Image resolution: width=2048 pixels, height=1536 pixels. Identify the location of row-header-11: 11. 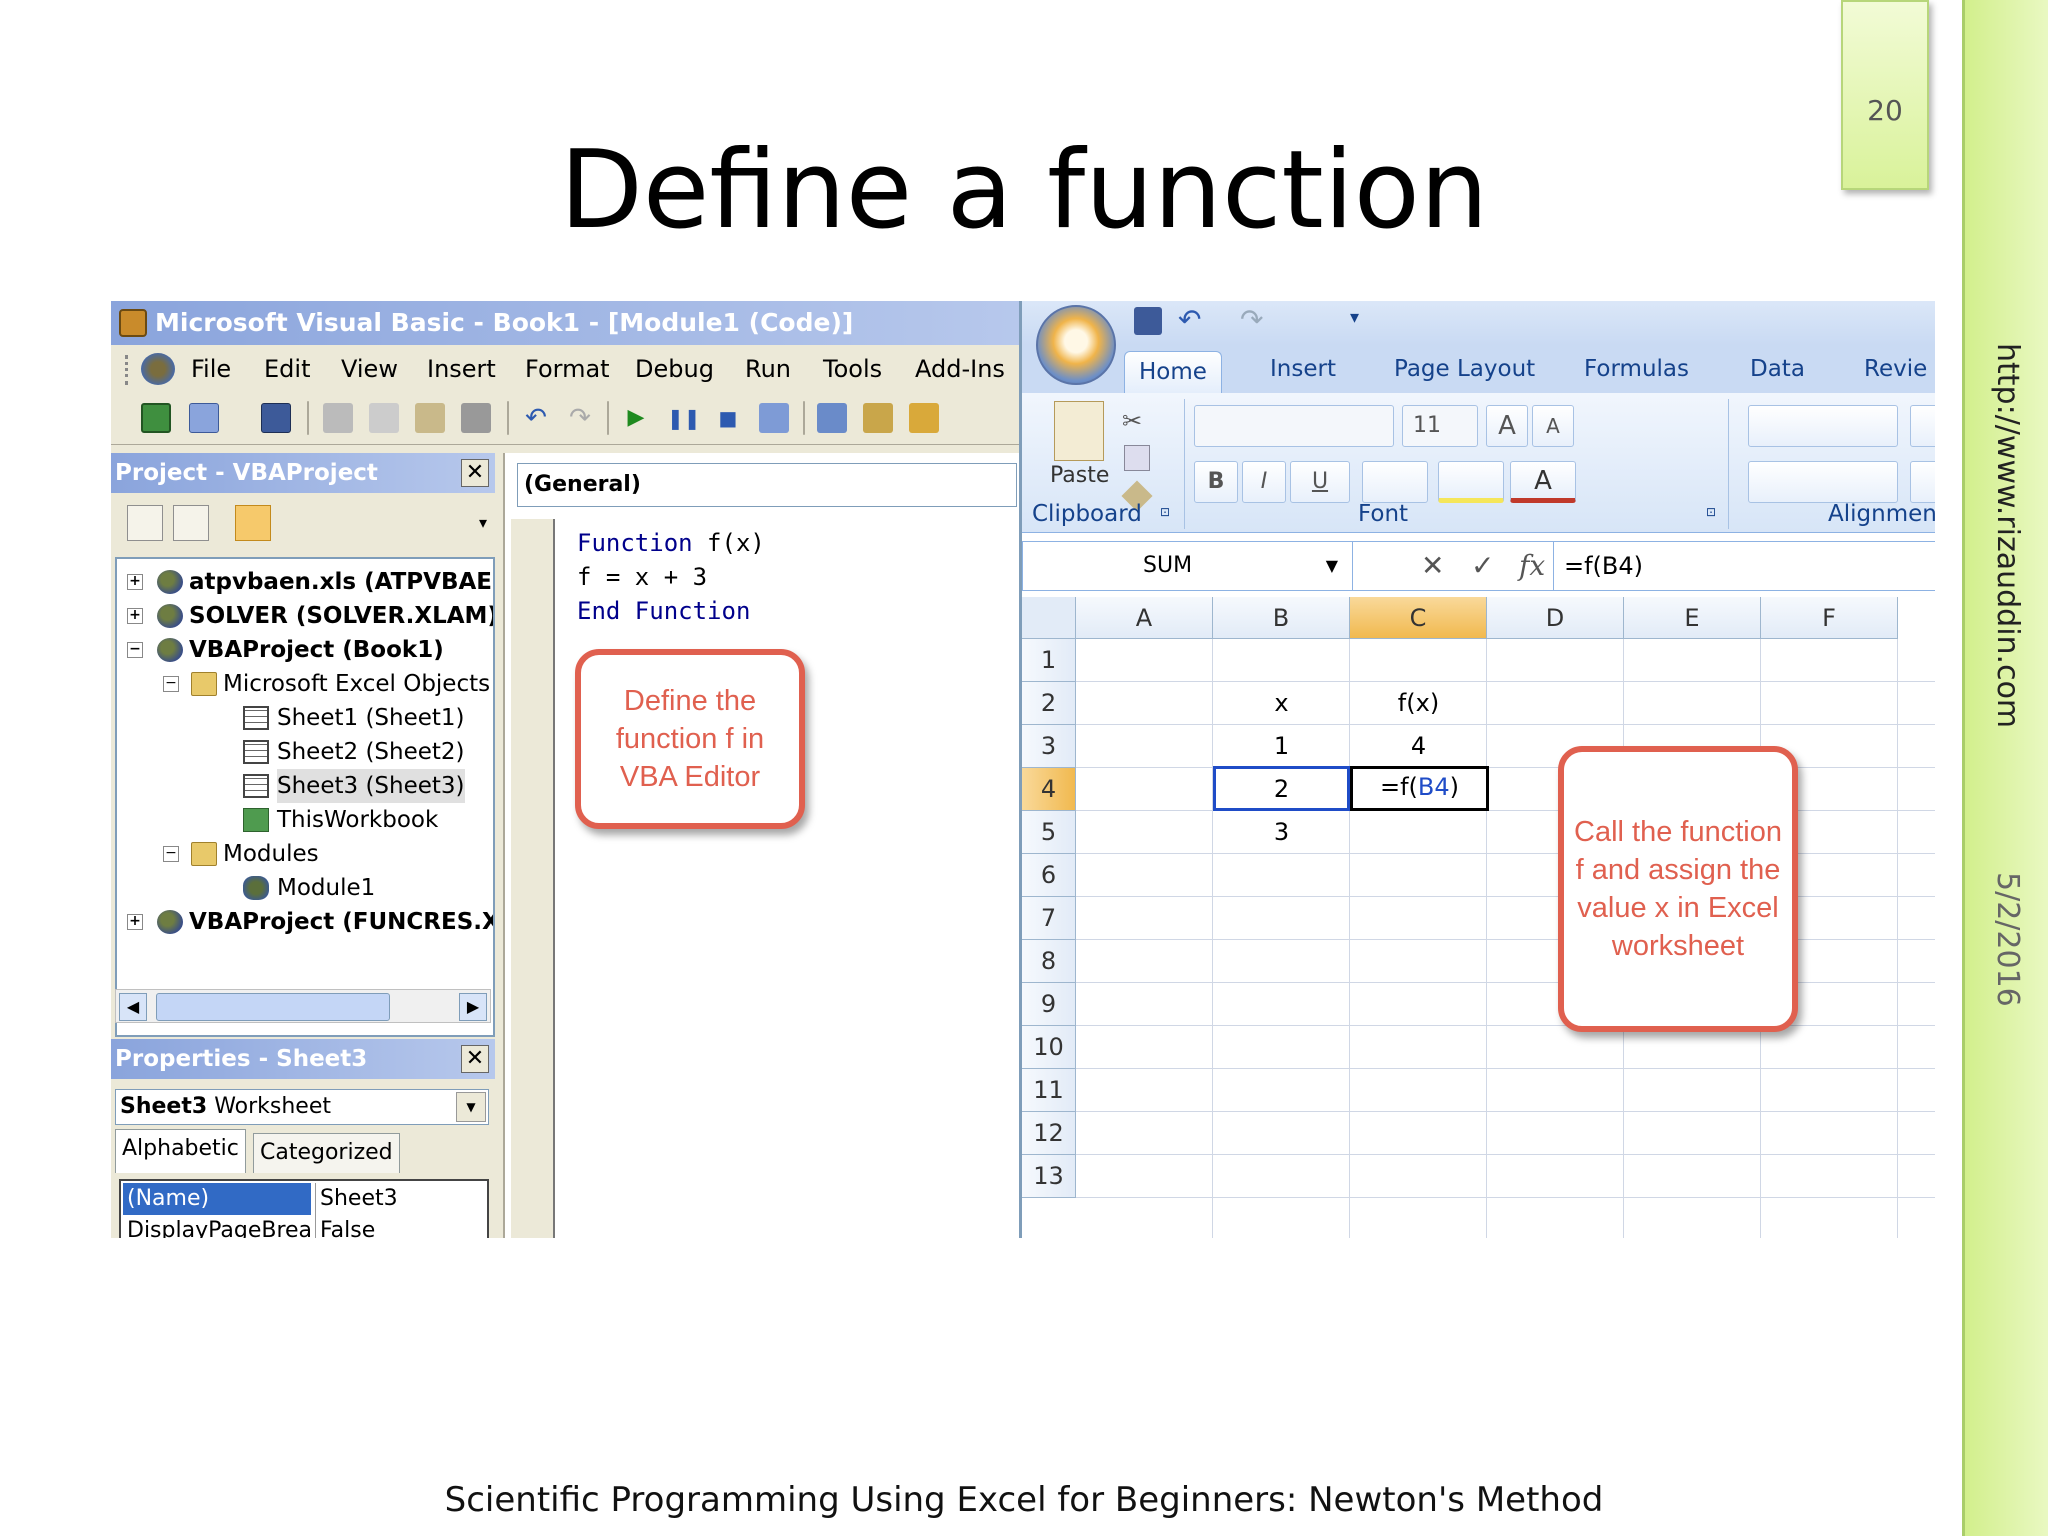
(1049, 1090).